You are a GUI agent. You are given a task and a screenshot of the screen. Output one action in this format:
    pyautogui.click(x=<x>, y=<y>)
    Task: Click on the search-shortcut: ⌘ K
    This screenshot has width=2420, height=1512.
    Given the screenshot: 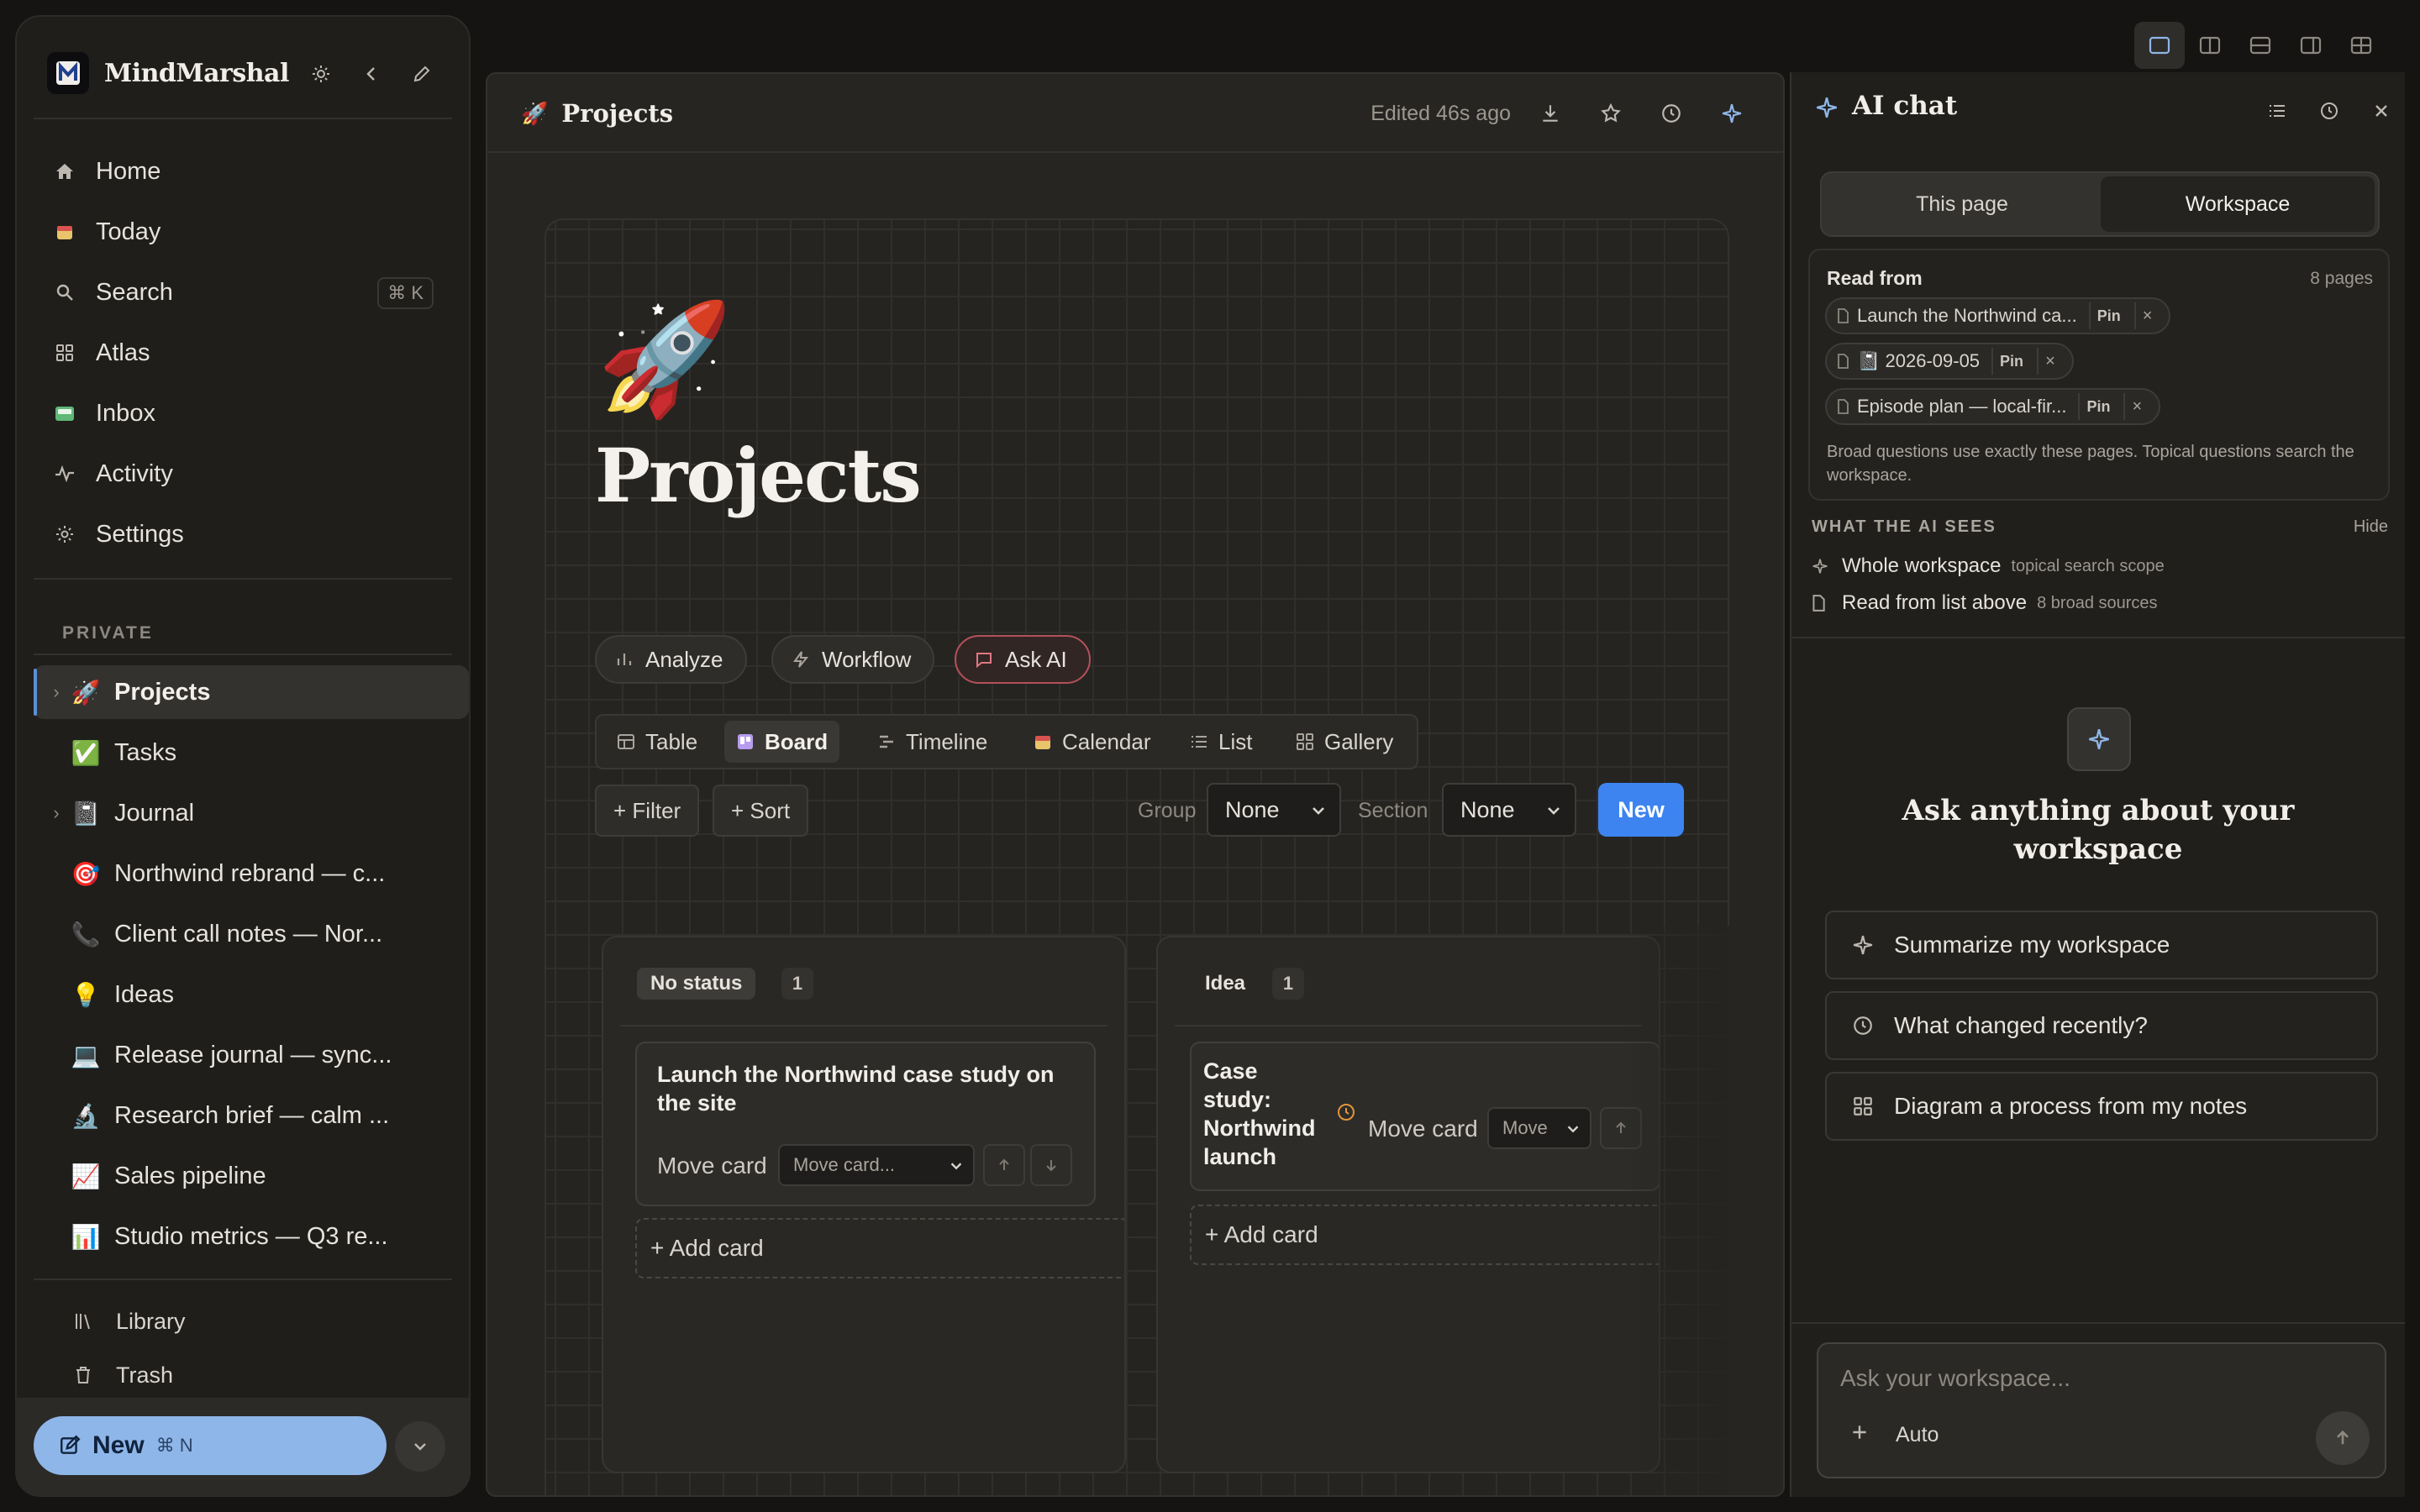 What is the action you would take?
    pyautogui.click(x=405, y=293)
    